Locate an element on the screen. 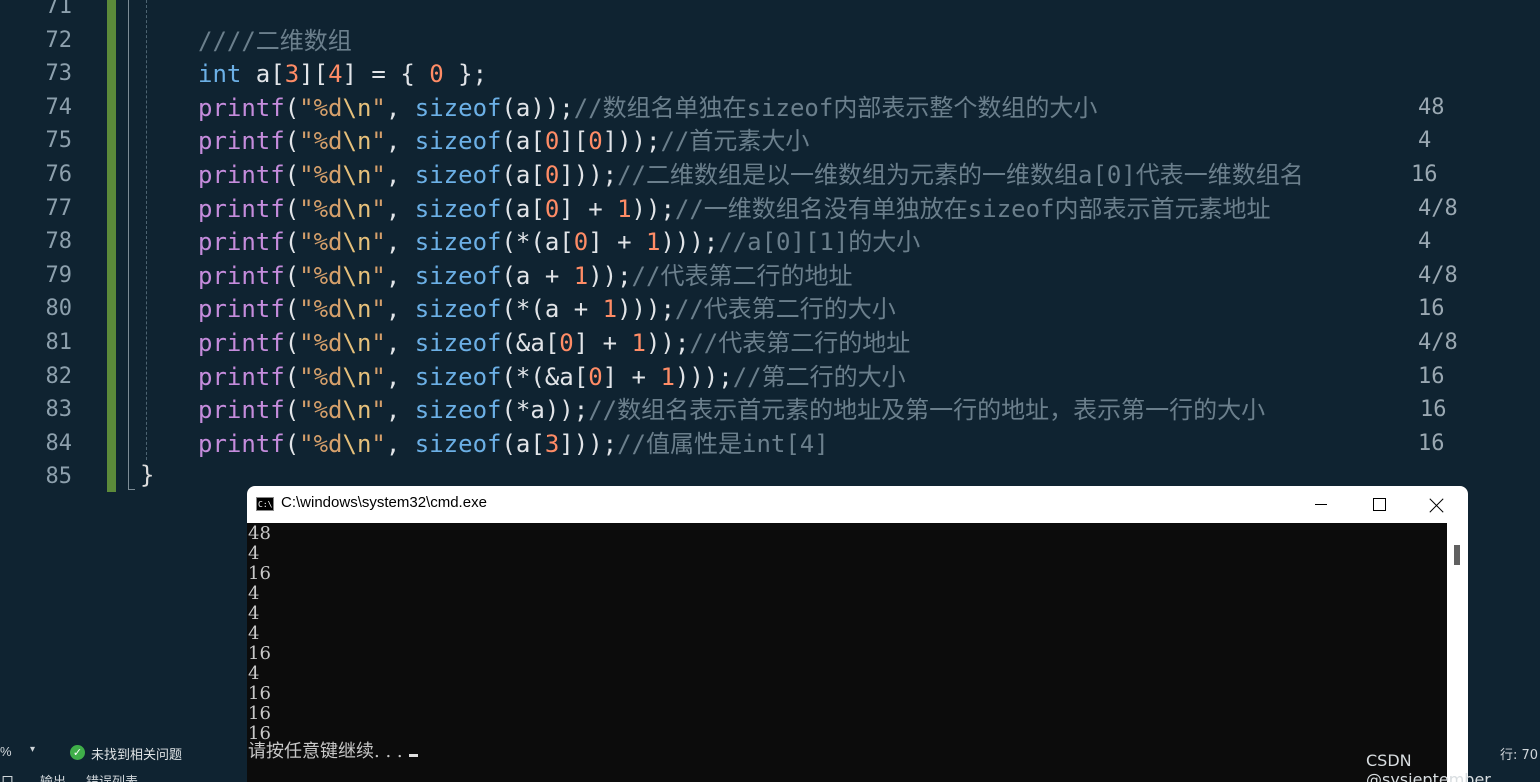  line-number: 72 is located at coordinates (59, 40).